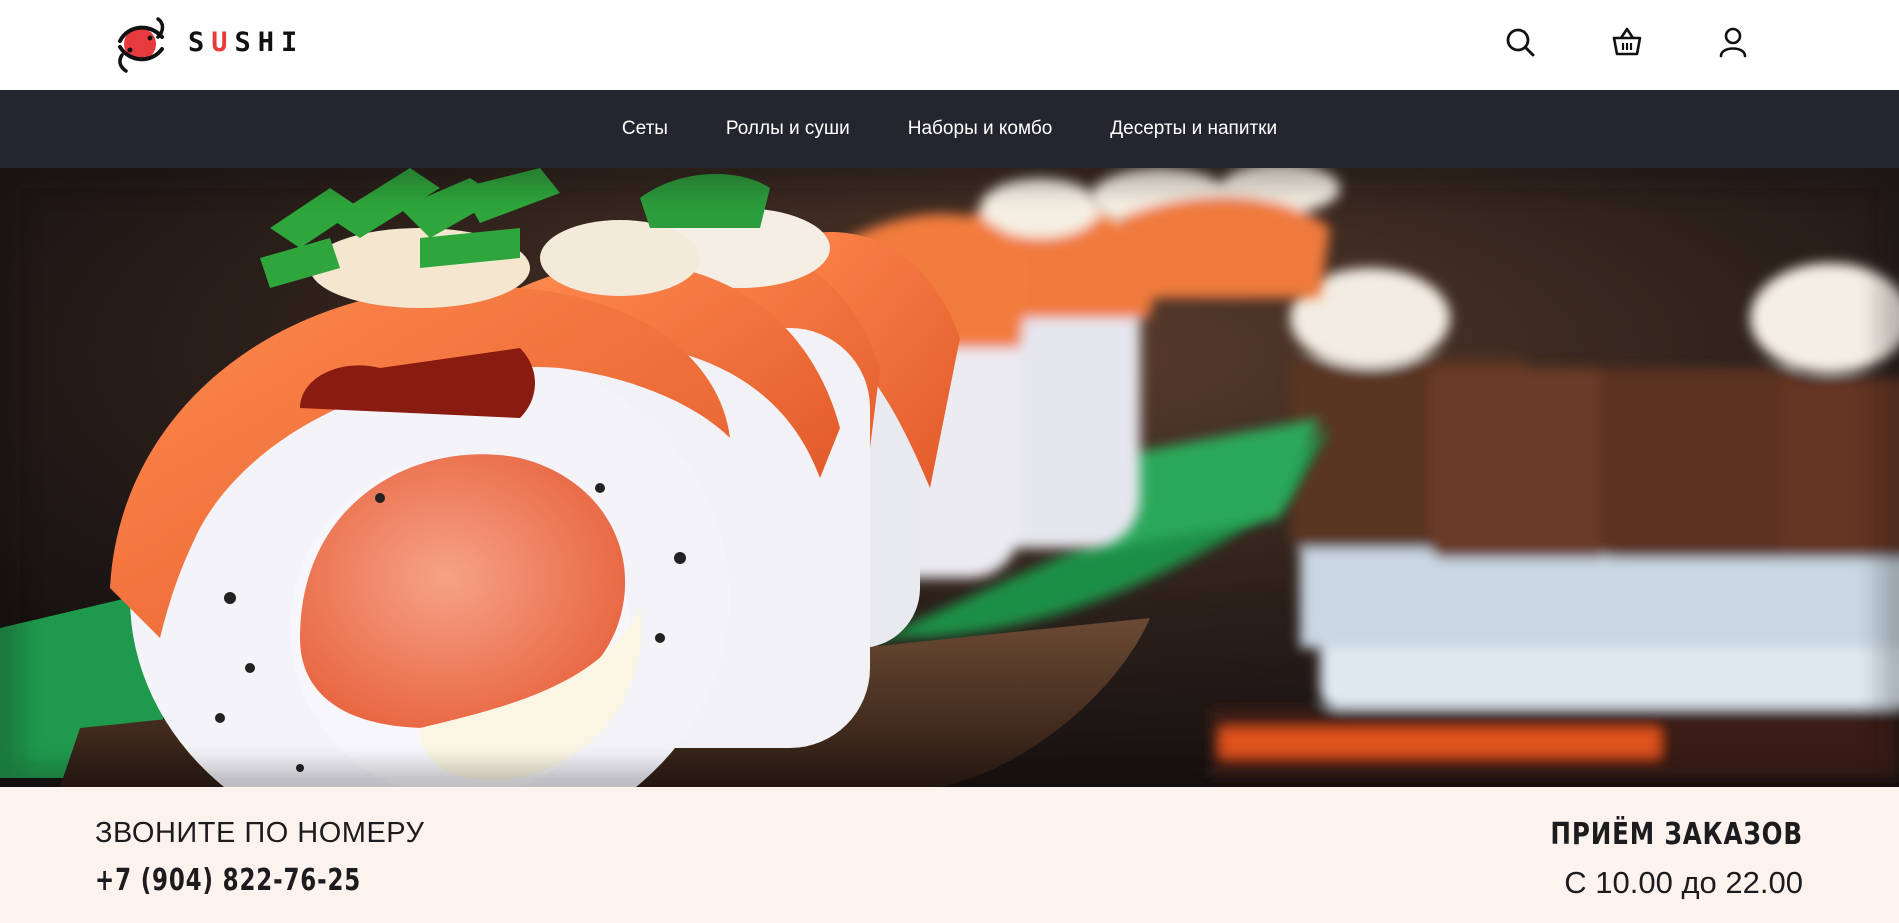 This screenshot has height=923, width=1899. What do you see at coordinates (223, 42) in the screenshot?
I see `logo-text-accent: U` at bounding box center [223, 42].